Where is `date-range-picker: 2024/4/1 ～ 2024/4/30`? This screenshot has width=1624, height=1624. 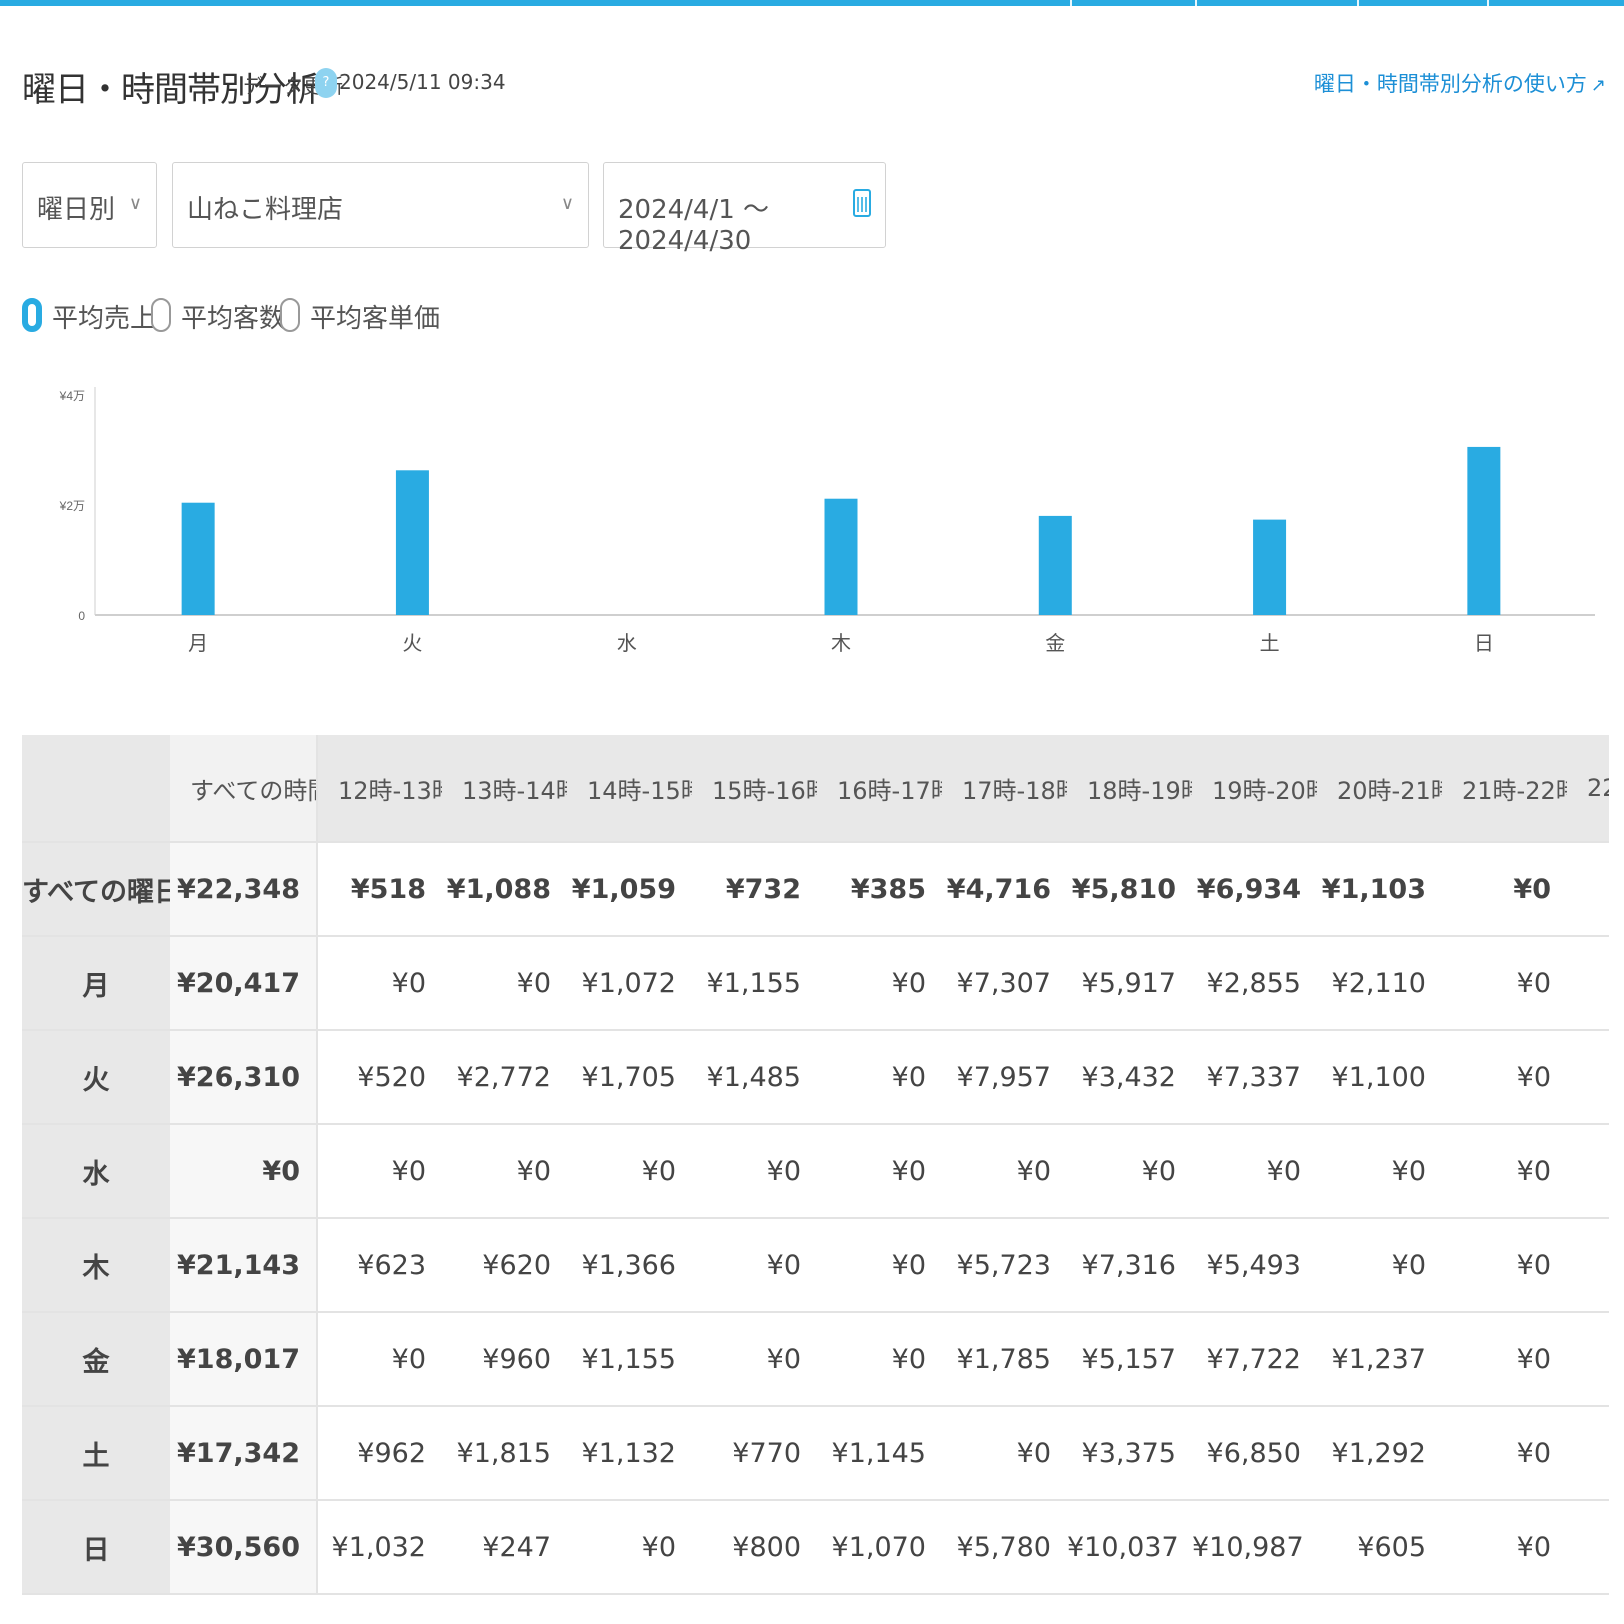
date-range-picker: 2024/4/1 ～ 2024/4/30 is located at coordinates (744, 209).